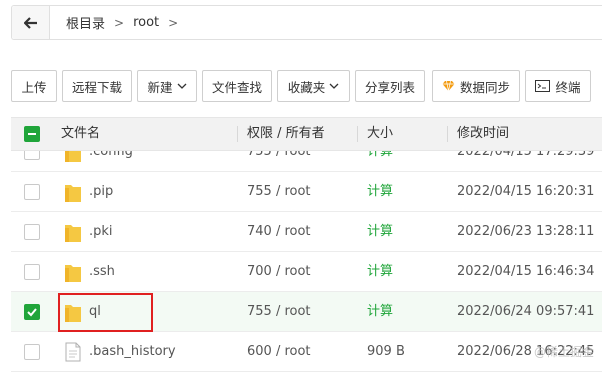  What do you see at coordinates (526, 311) in the screenshot?
I see `file-mtime: 2022/06/24 09:57:41` at bounding box center [526, 311].